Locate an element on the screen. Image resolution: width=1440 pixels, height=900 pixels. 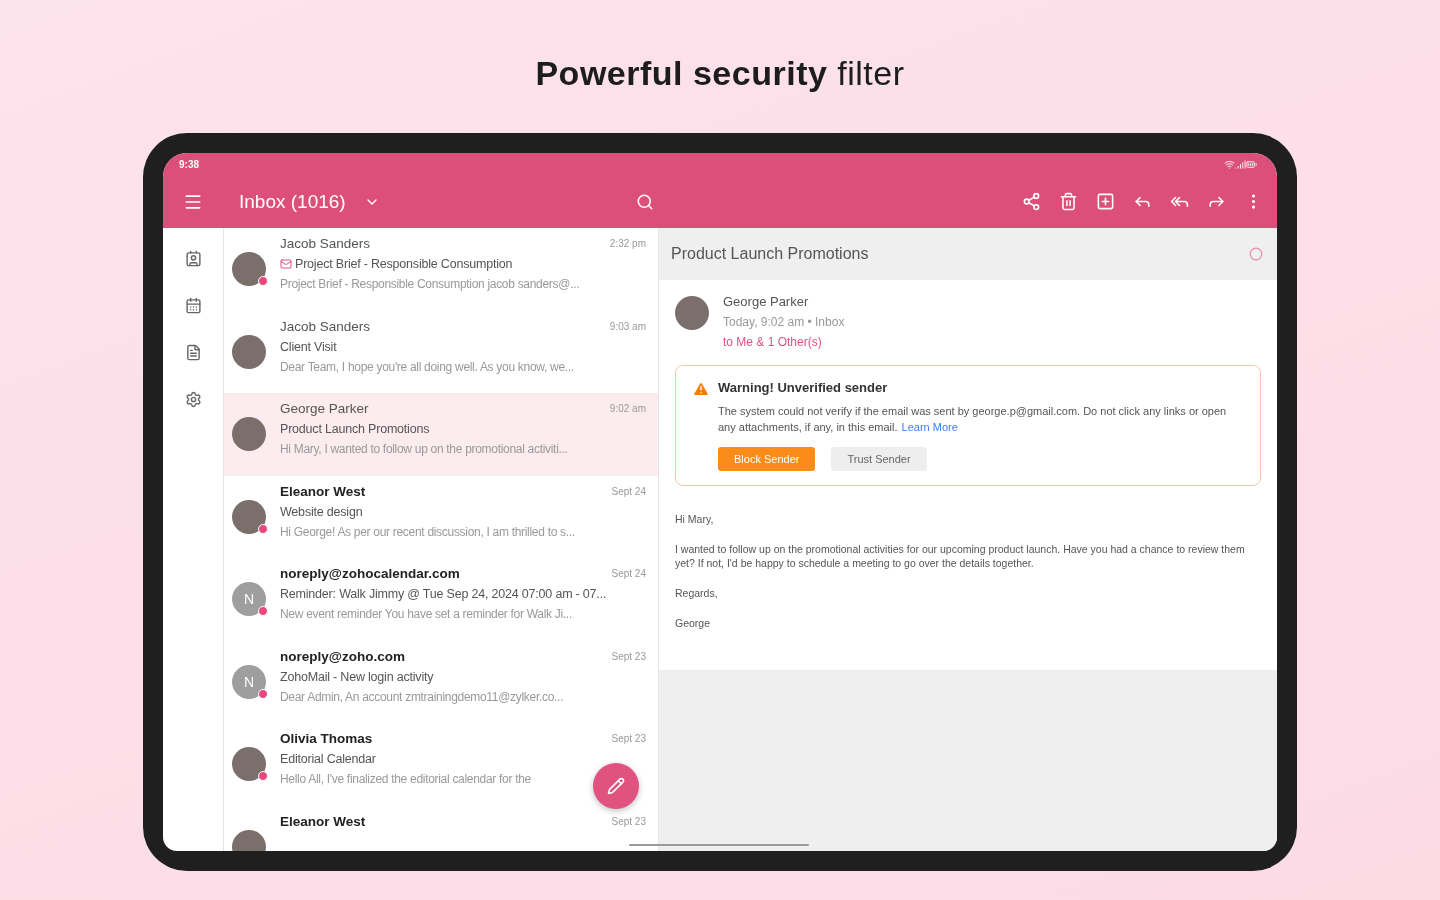
email-subject: Website design is located at coordinates (322, 511).